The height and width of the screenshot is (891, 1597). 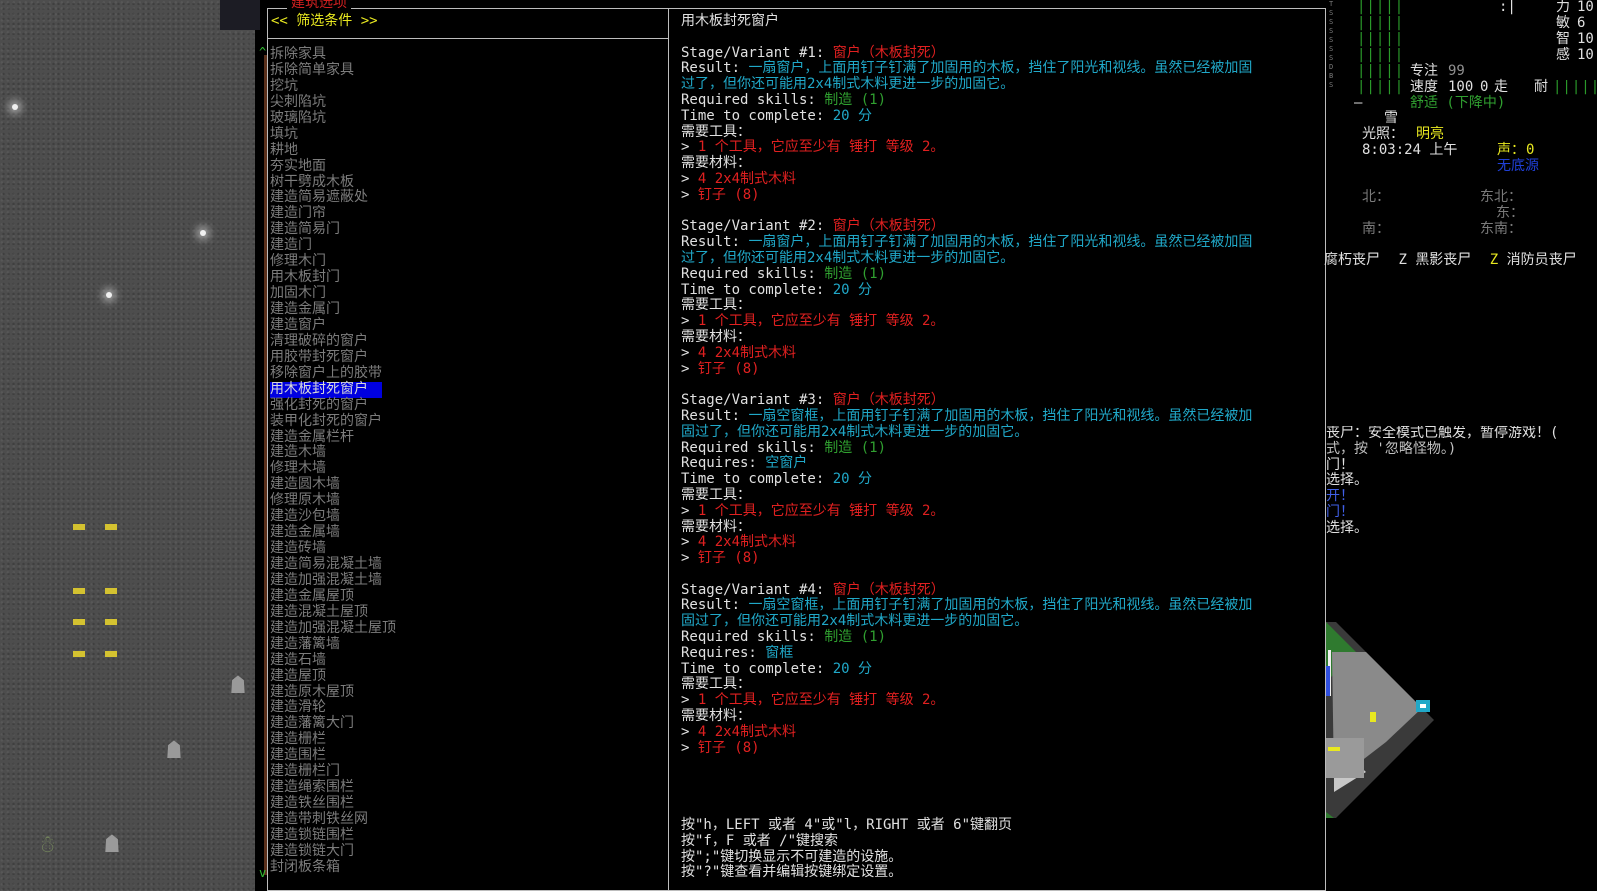 I want to click on construction-item: 拆除家具, so click(x=333, y=54).